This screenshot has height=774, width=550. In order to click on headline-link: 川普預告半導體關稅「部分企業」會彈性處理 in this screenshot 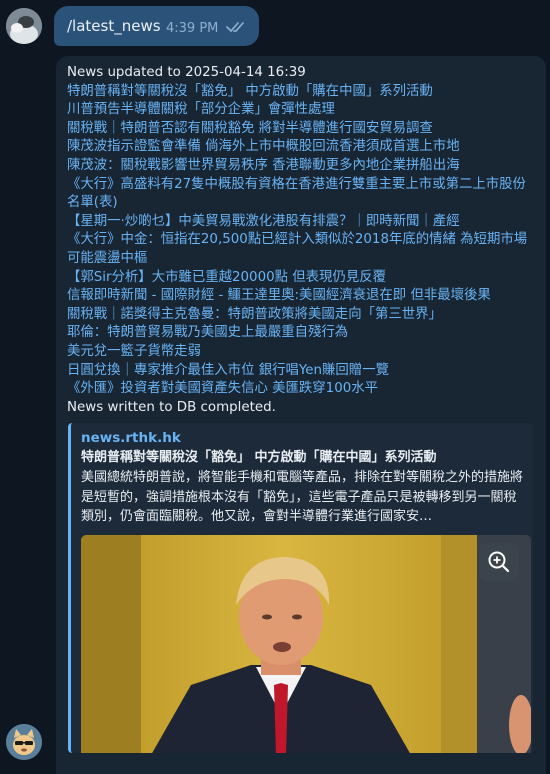, I will do `click(300, 110)`.